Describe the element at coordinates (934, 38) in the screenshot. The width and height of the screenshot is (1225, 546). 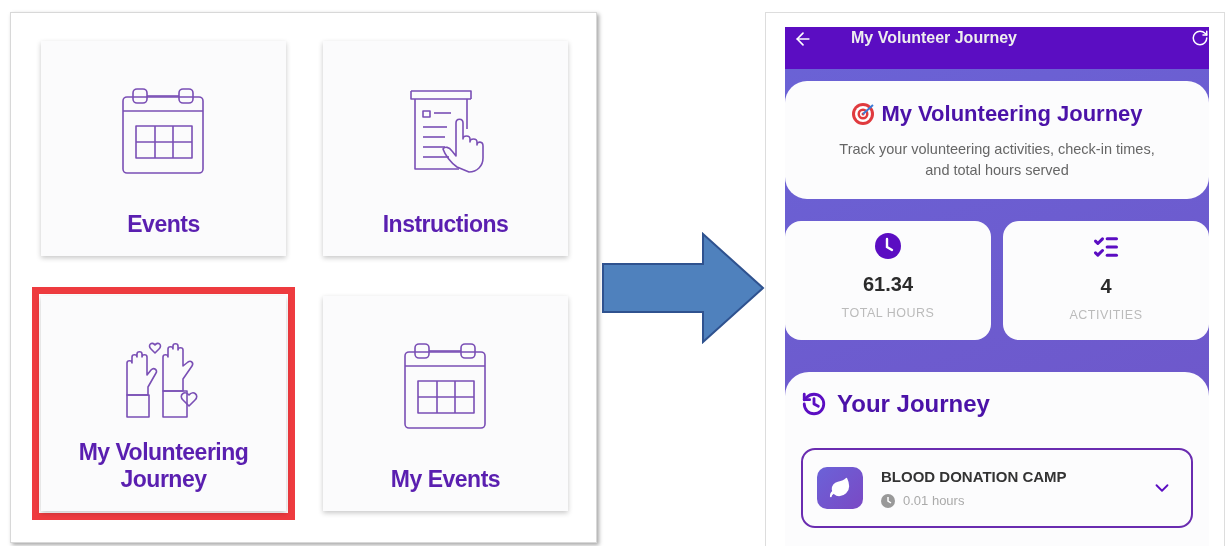
I see `screen-title: My Volunteer Journey` at that location.